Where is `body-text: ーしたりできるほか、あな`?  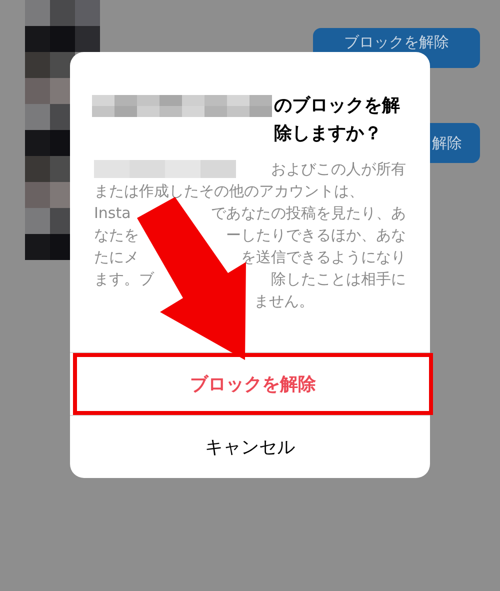 body-text: ーしたりできるほか、あな is located at coordinates (316, 235).